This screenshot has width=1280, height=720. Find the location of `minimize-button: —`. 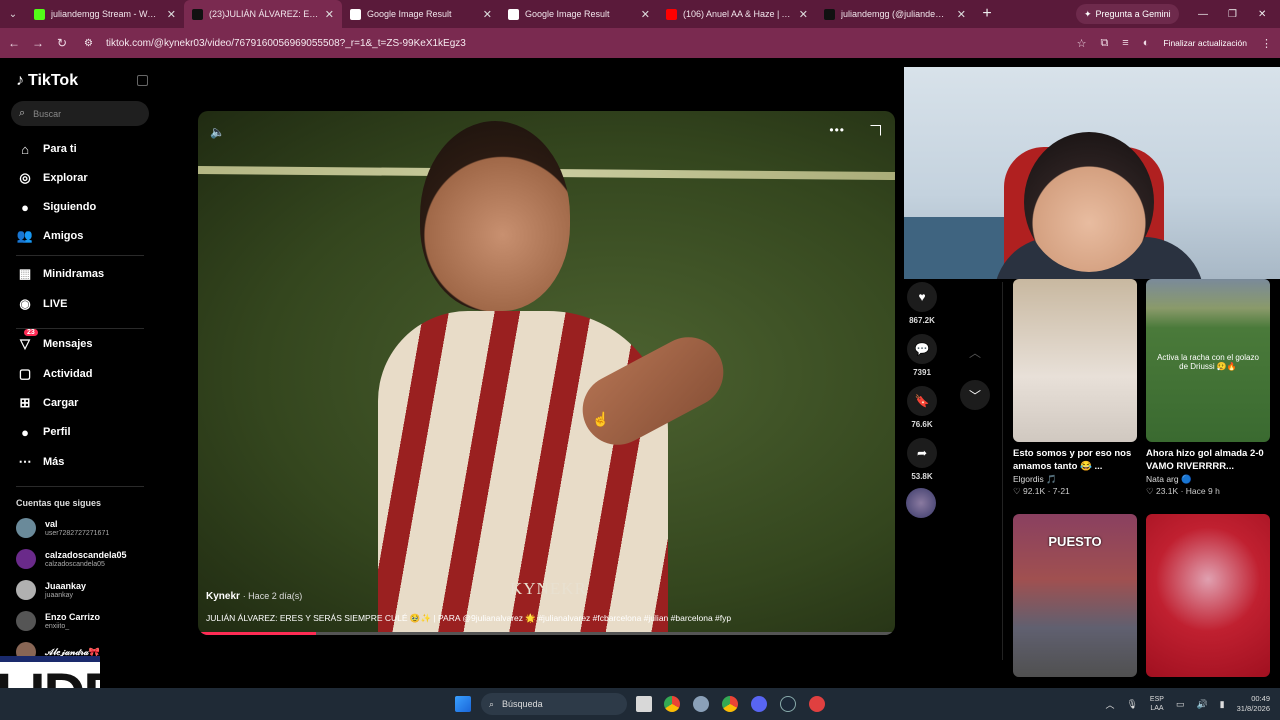

minimize-button: — is located at coordinates (1203, 14).